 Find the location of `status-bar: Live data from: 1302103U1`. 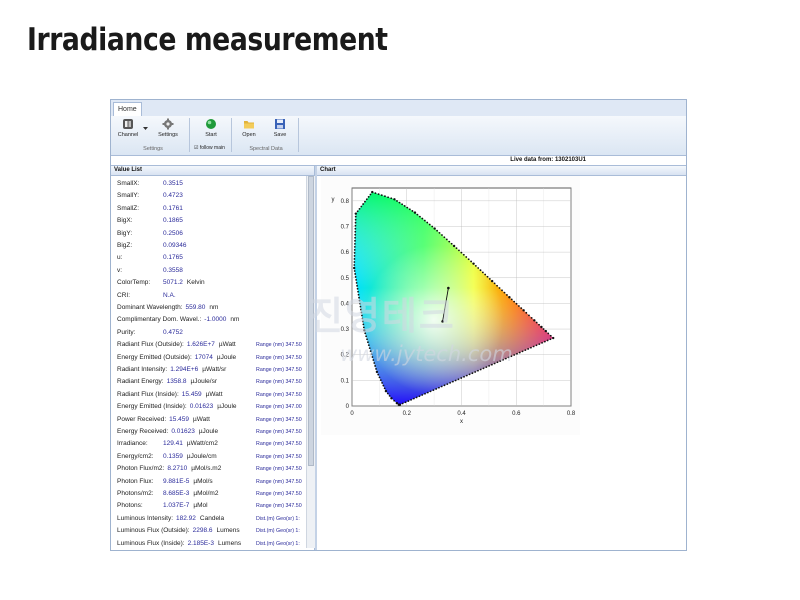

status-bar: Live data from: 1302103U1 is located at coordinates (398, 161).